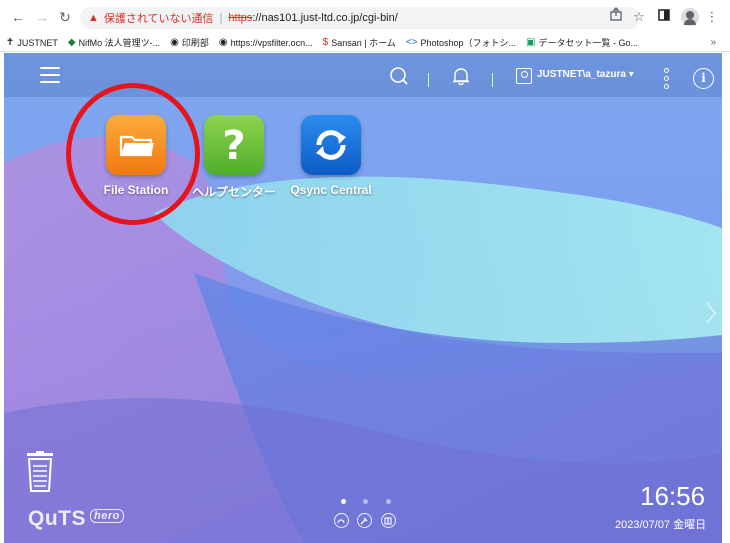  Describe the element at coordinates (712, 17) in the screenshot. I see `menu-kebab-icon: ⋮` at that location.